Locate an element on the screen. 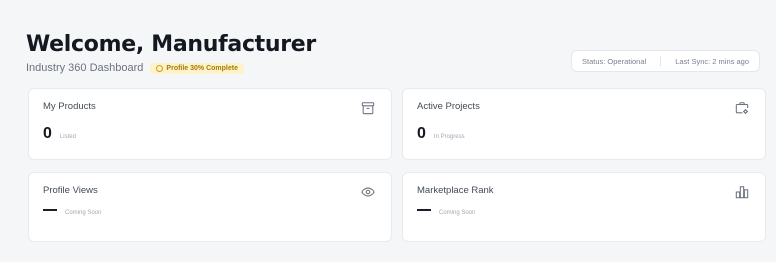  bar-chart-icon is located at coordinates (742, 192).